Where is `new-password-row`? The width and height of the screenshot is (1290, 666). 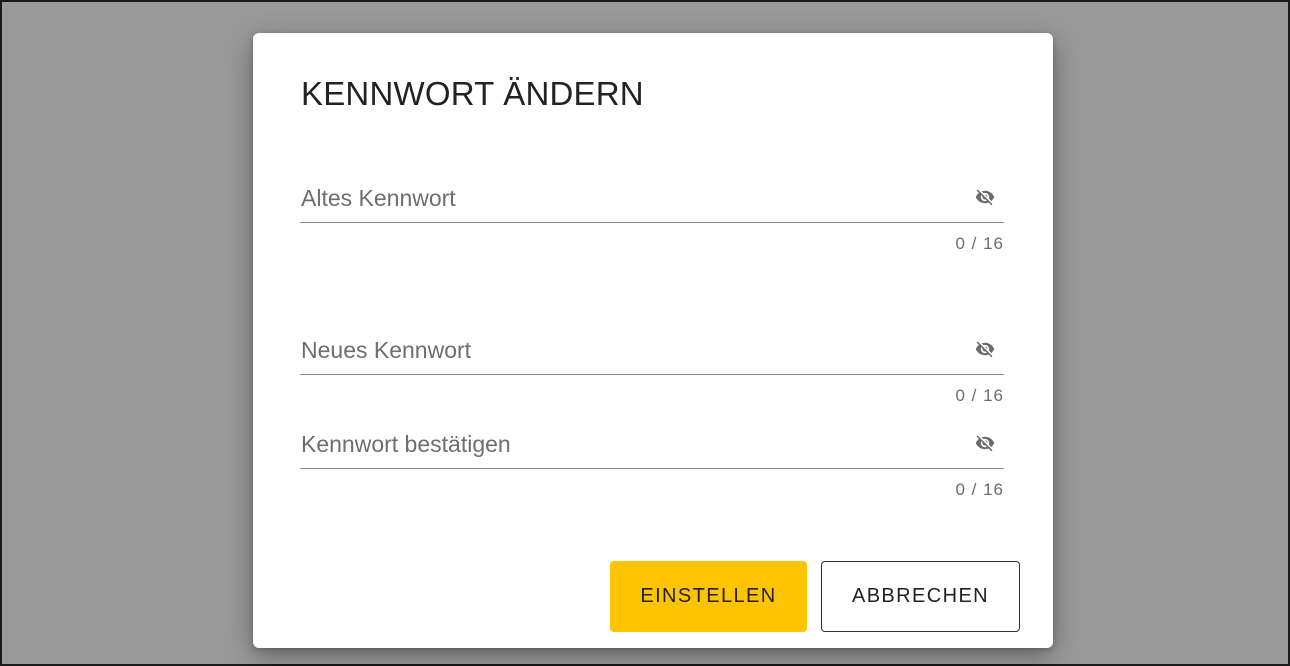
new-password-row is located at coordinates (652, 350).